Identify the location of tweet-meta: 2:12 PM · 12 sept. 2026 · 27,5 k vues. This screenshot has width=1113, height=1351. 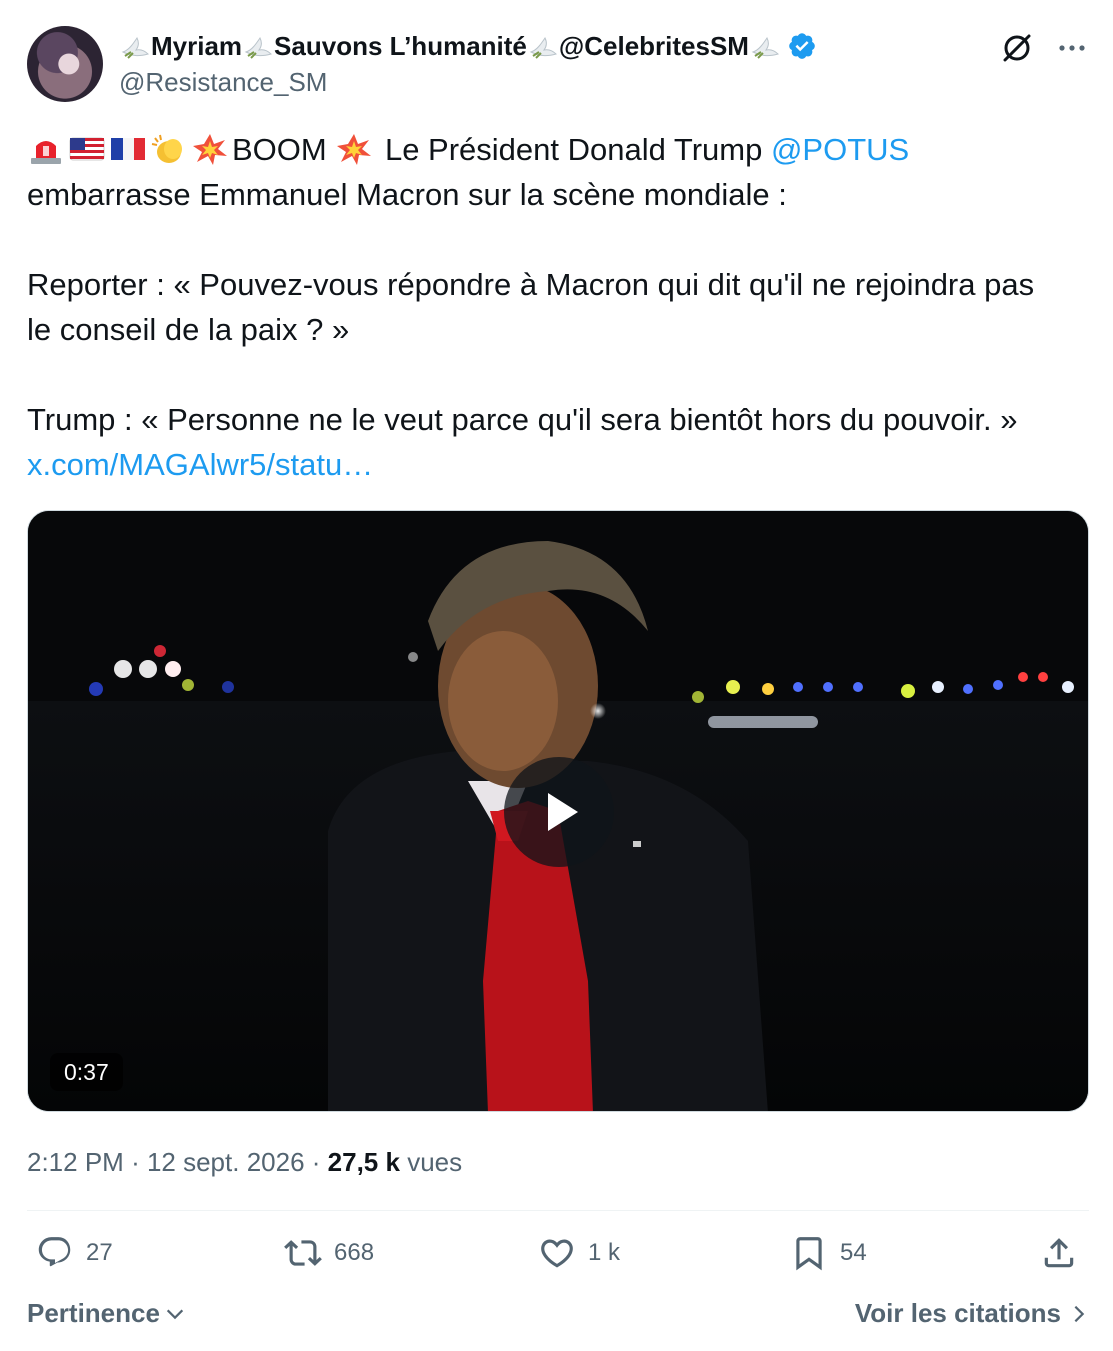
(244, 1162).